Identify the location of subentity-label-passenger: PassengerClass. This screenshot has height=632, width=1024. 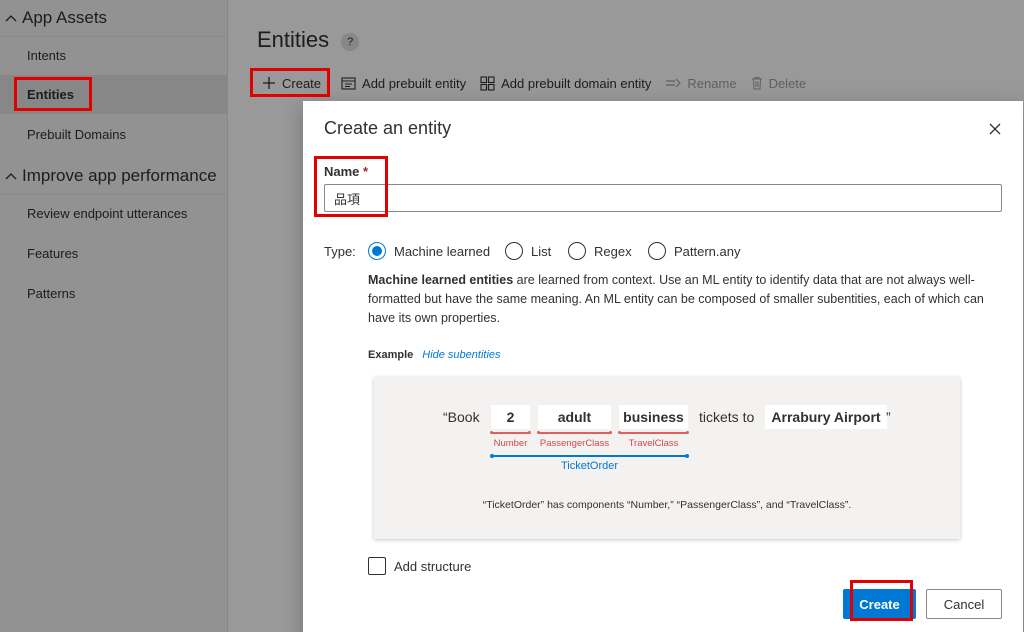
(574, 443).